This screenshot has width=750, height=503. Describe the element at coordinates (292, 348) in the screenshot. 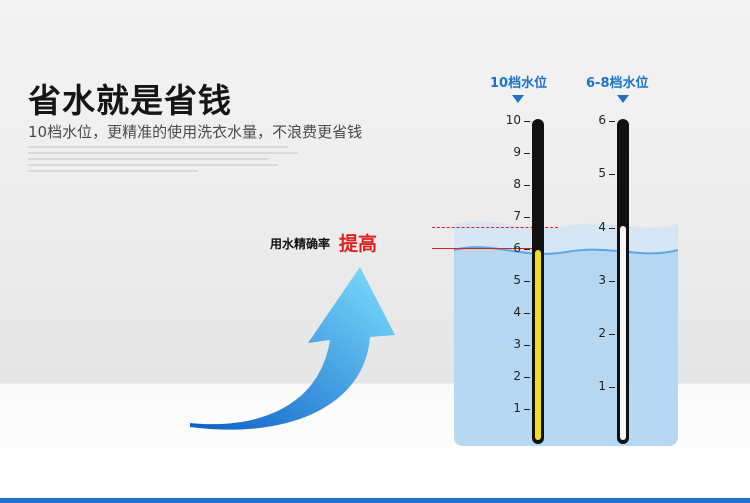

I see `upward-arrow-icon` at that location.